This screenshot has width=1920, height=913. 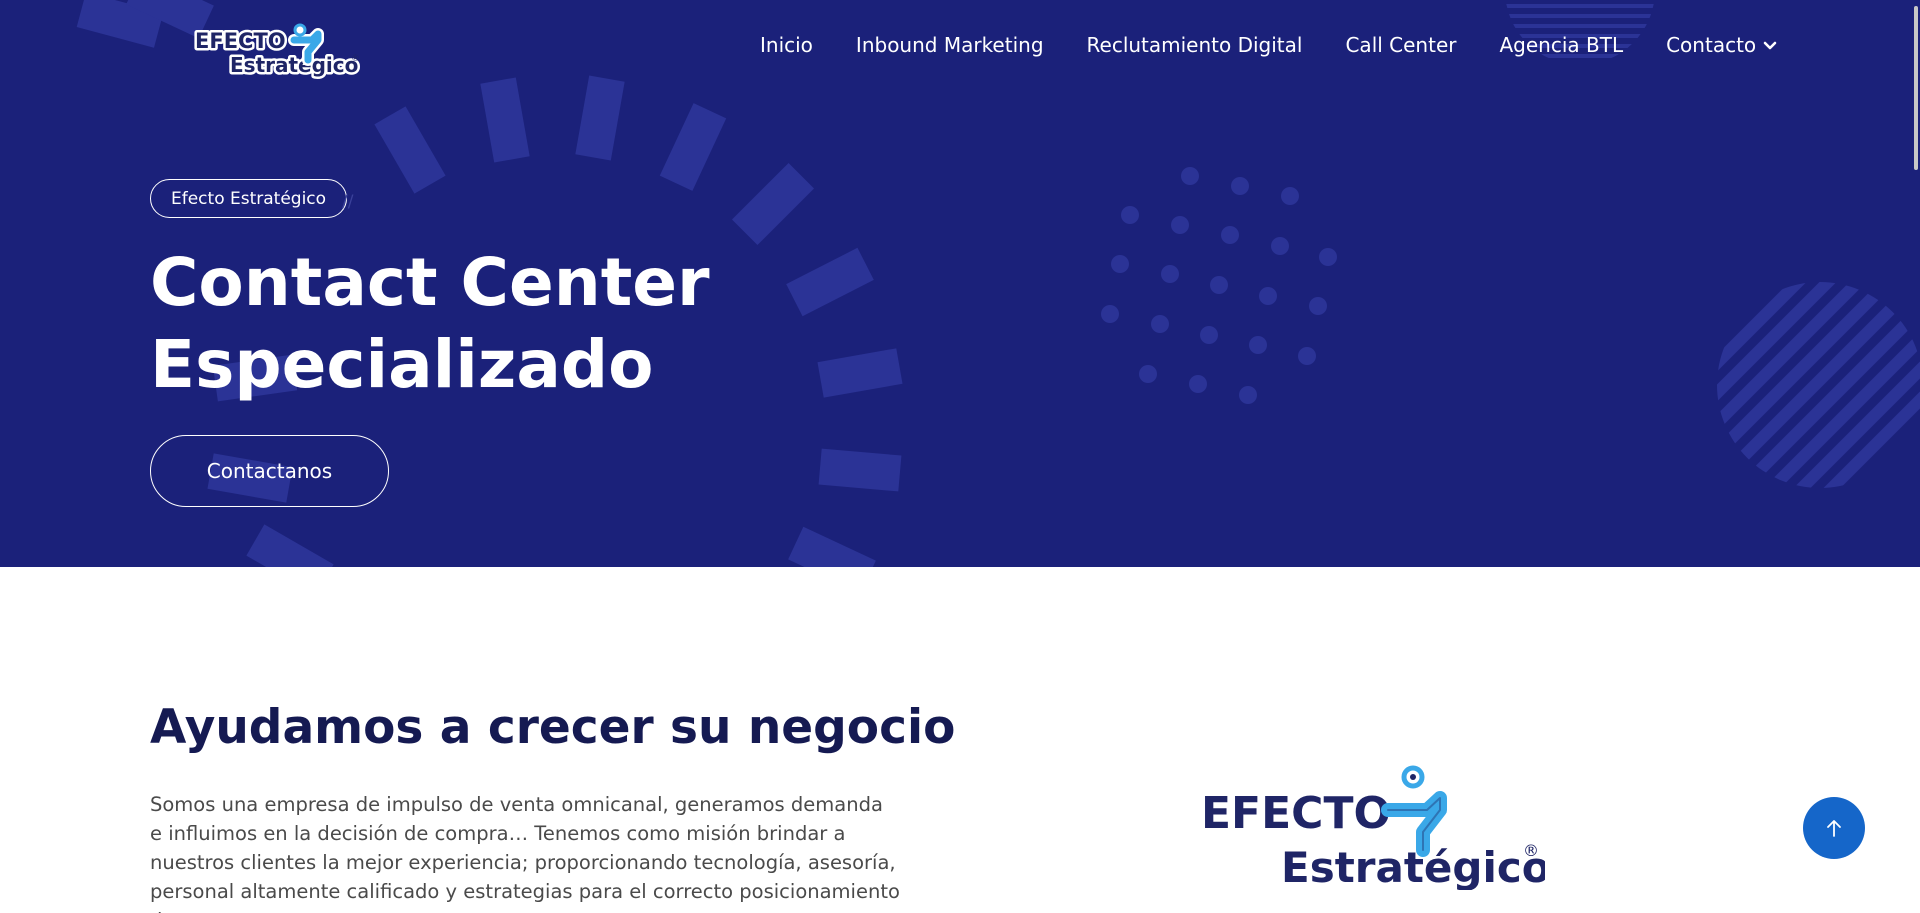 What do you see at coordinates (1531, 850) in the screenshot?
I see `logo-large-registered: ®` at bounding box center [1531, 850].